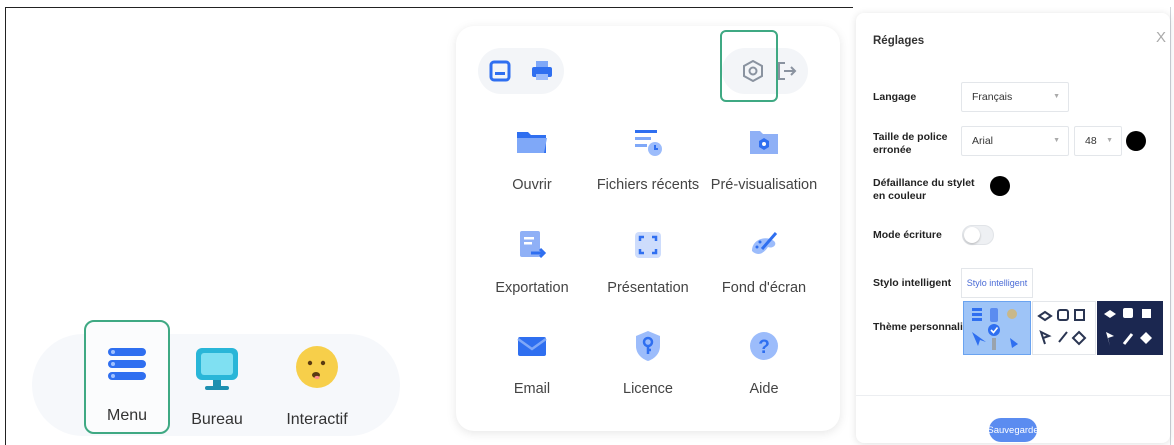 The image size is (1174, 445). What do you see at coordinates (1098, 141) in the screenshot?
I see `font-size-select: 48 ▼` at bounding box center [1098, 141].